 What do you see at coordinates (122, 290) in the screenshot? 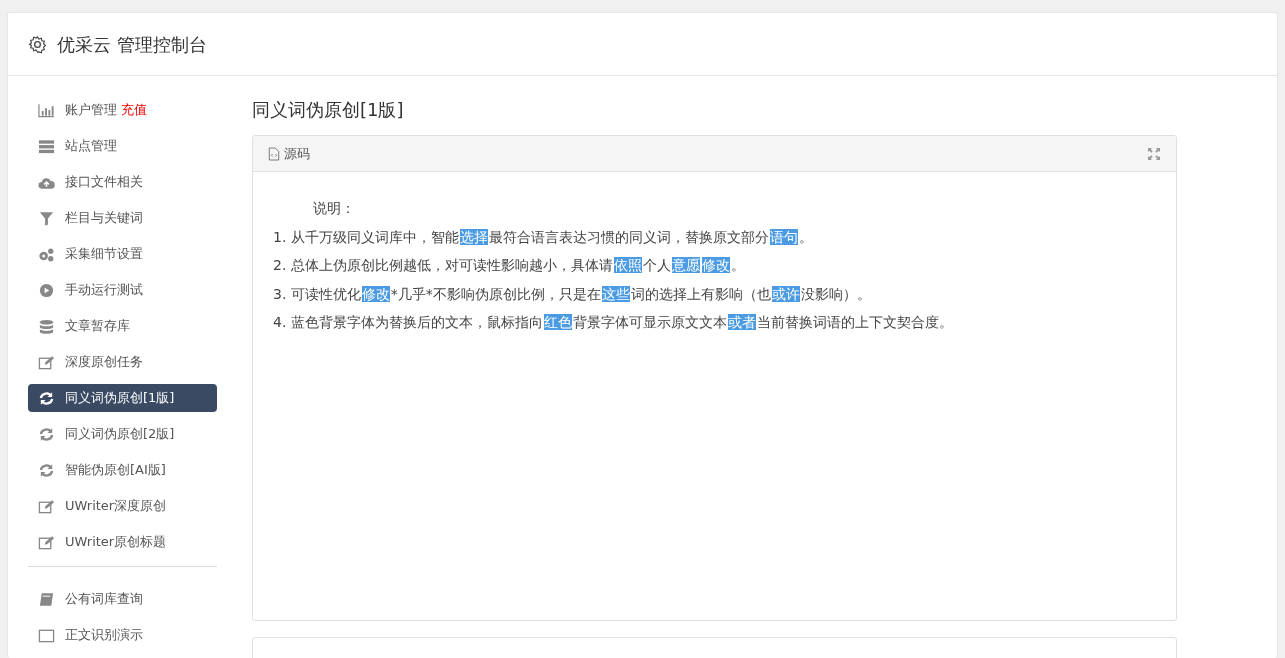
I see `sidebar-item: 手动运行测试` at bounding box center [122, 290].